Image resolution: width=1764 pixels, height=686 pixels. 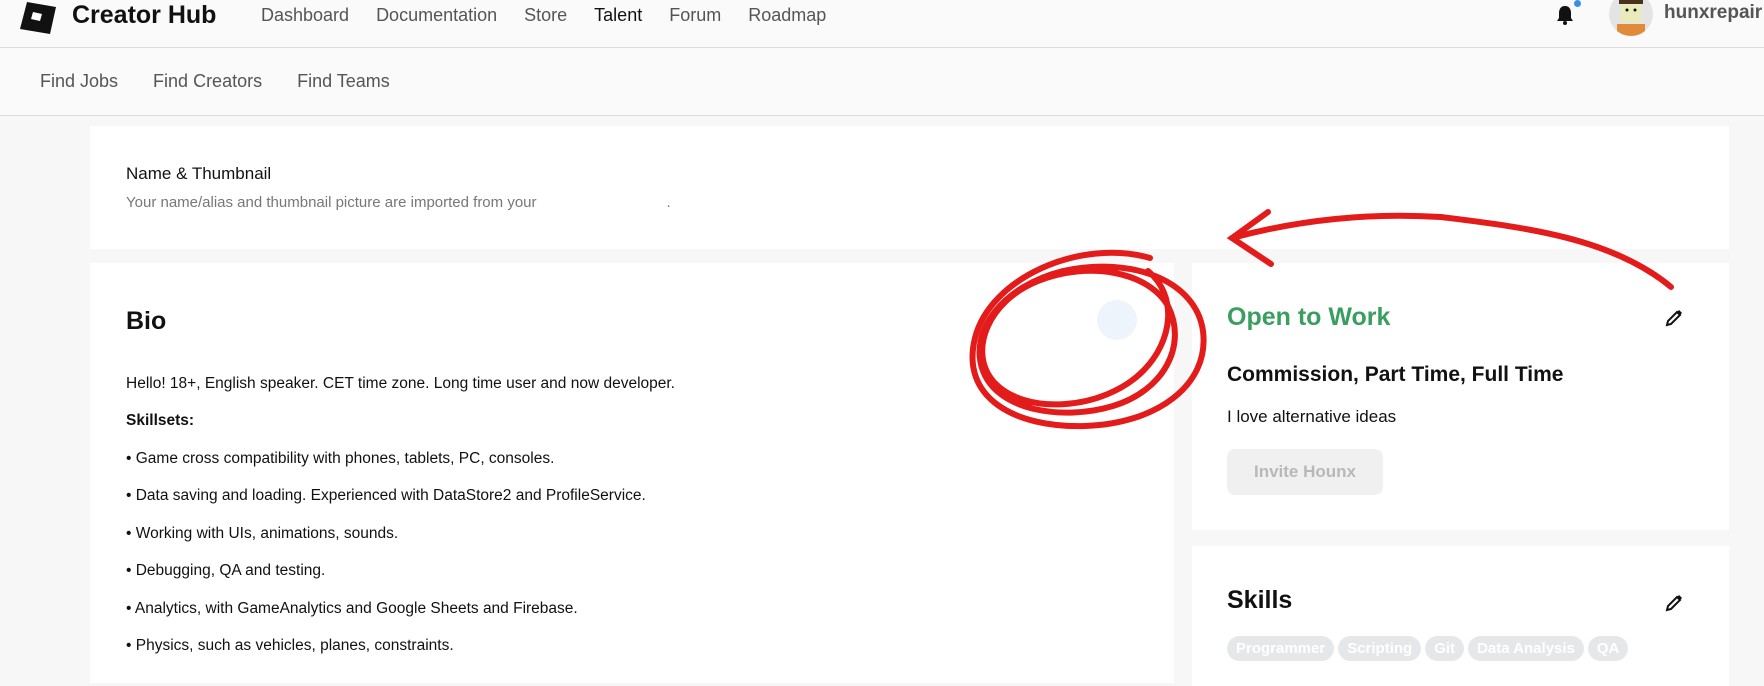 What do you see at coordinates (207, 81) in the screenshot?
I see `subnav-find-creators: Find Creators` at bounding box center [207, 81].